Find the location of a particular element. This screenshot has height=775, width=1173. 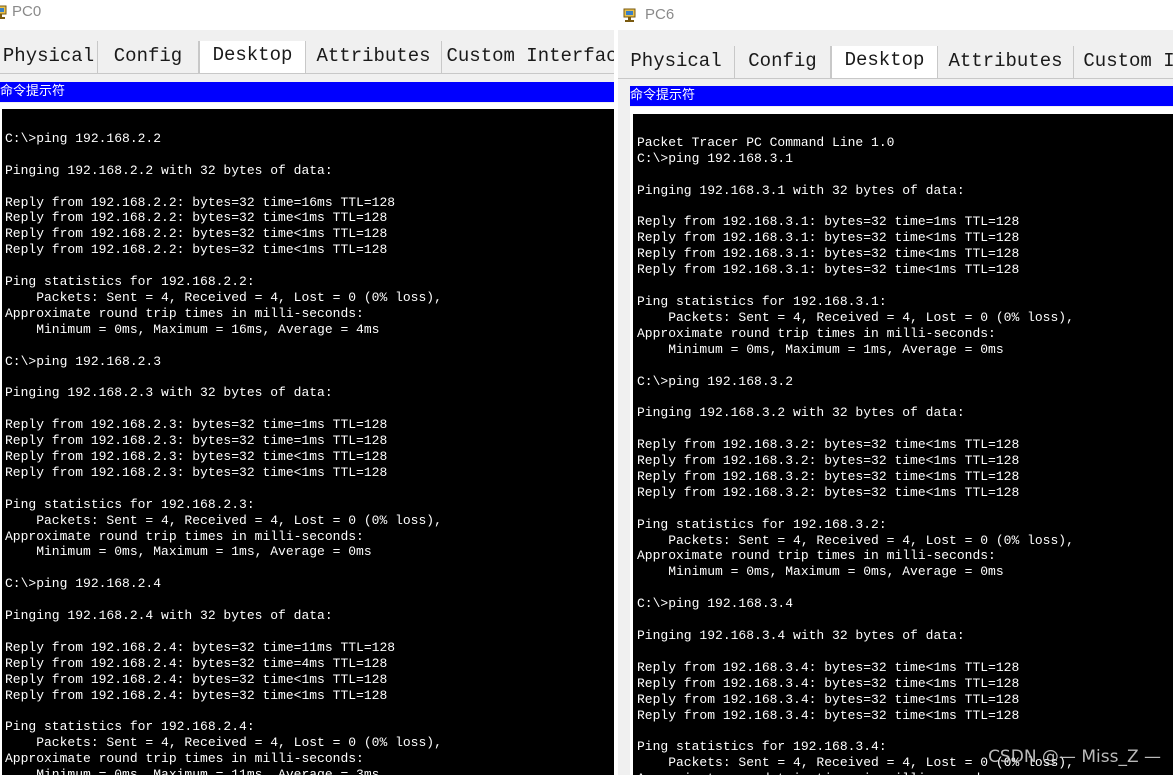

window-title: PC0 is located at coordinates (27, 11).